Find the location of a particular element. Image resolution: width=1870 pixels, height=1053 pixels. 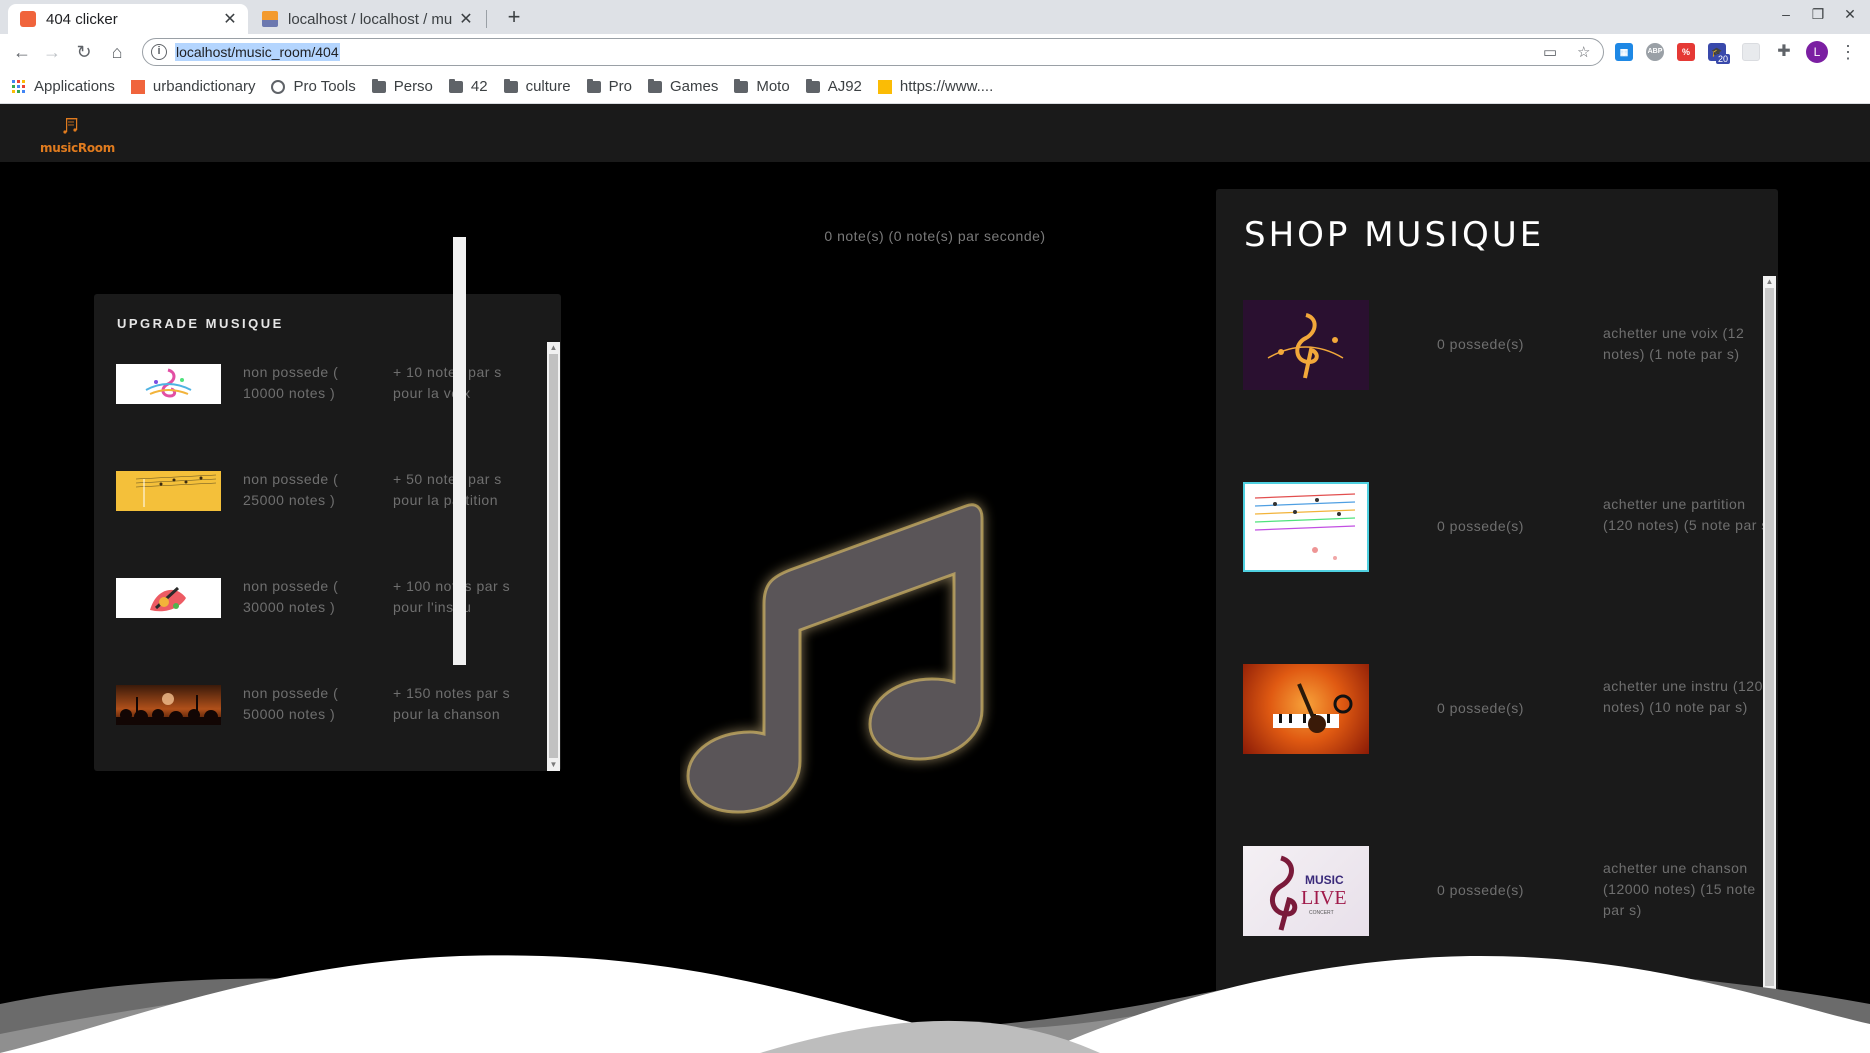

bookmark-aj92: AJ92 is located at coordinates (833, 86).